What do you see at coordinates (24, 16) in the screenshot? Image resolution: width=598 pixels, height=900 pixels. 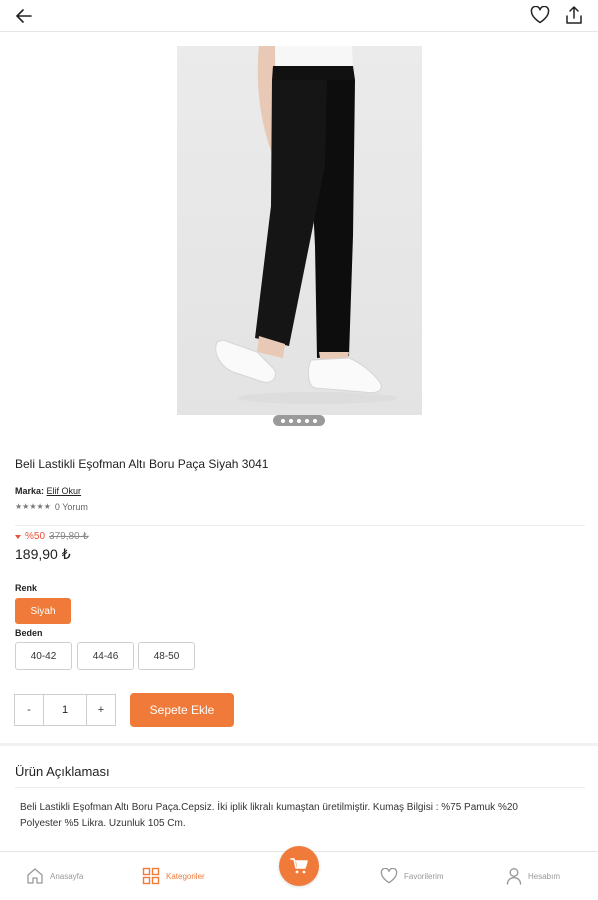 I see `back-arrow-icon` at bounding box center [24, 16].